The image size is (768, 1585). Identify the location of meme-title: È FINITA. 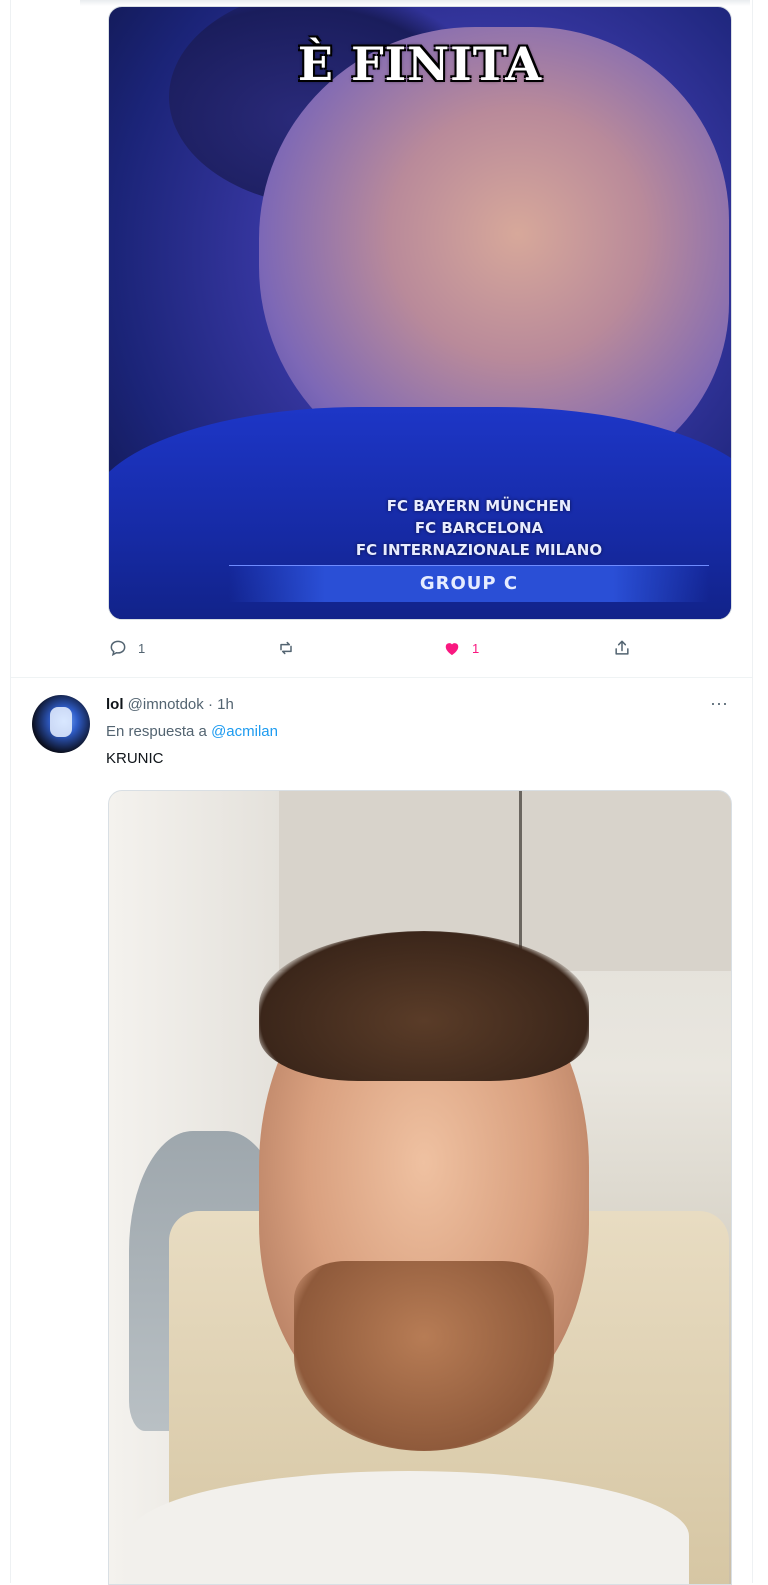
(420, 64).